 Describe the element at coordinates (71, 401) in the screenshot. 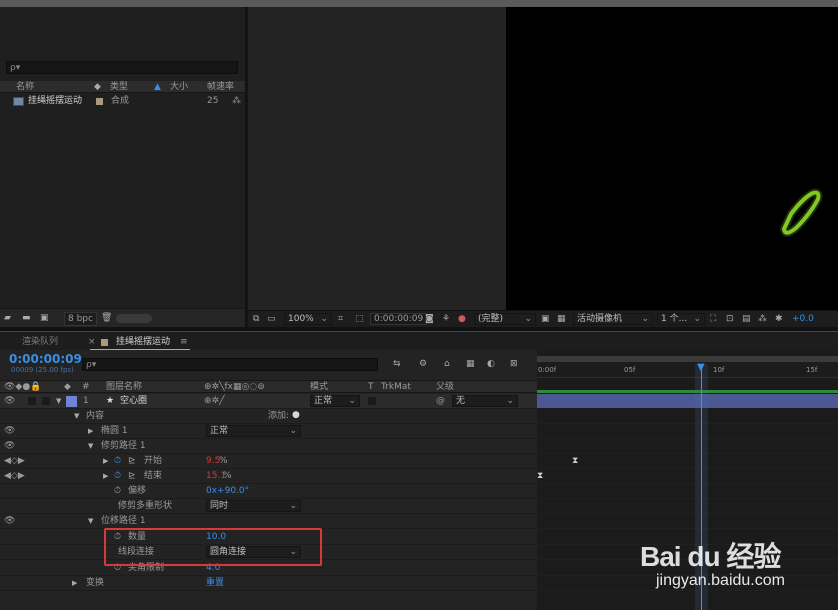

I see `label-color-blue` at that location.